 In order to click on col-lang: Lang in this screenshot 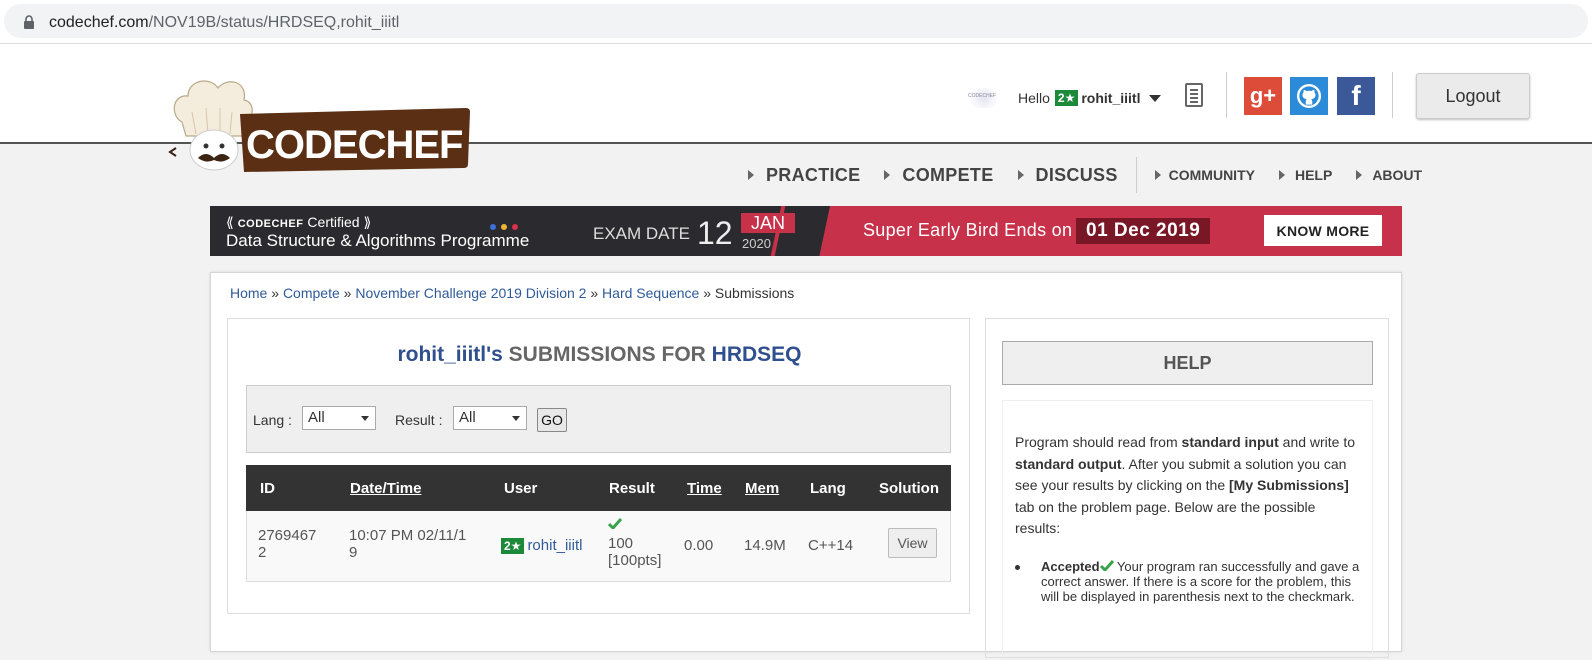, I will do `click(828, 488)`.